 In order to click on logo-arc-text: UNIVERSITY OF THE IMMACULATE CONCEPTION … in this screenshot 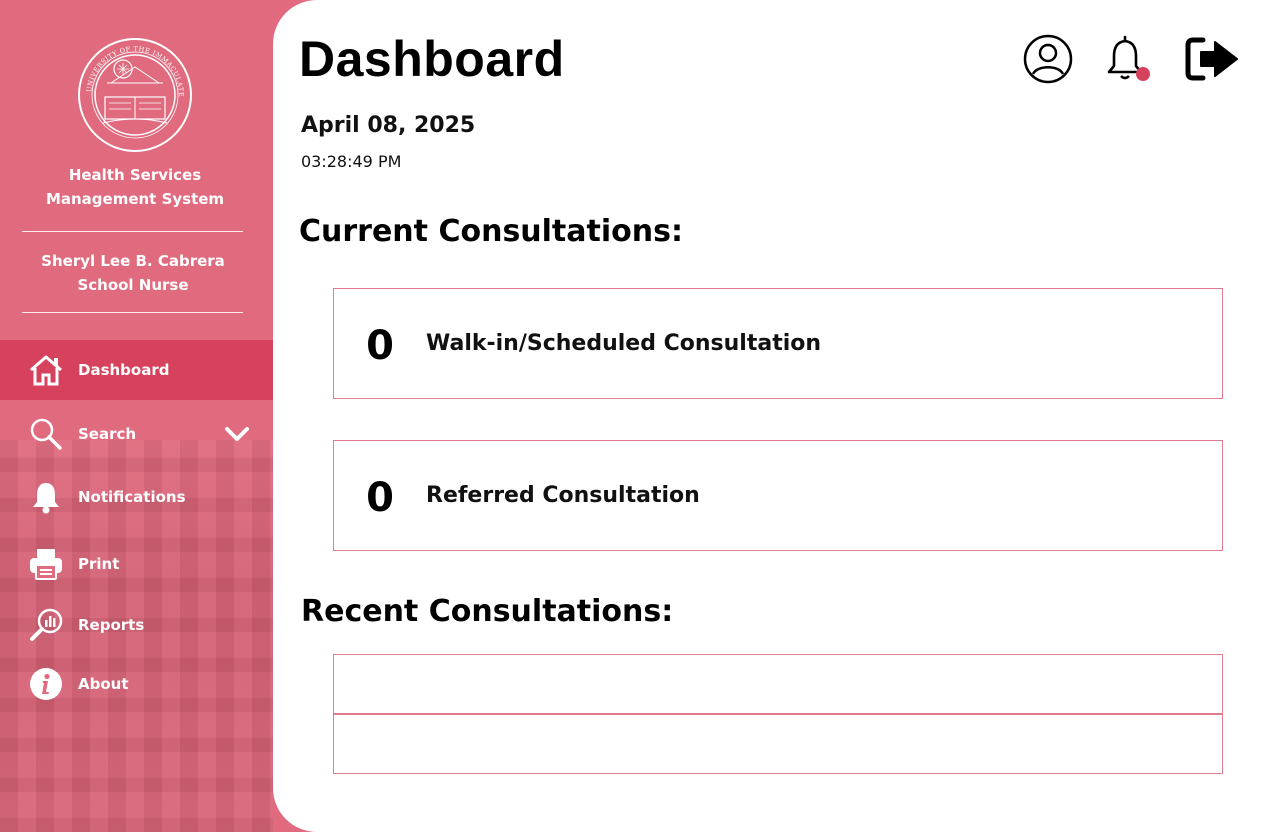, I will do `click(131, 67)`.